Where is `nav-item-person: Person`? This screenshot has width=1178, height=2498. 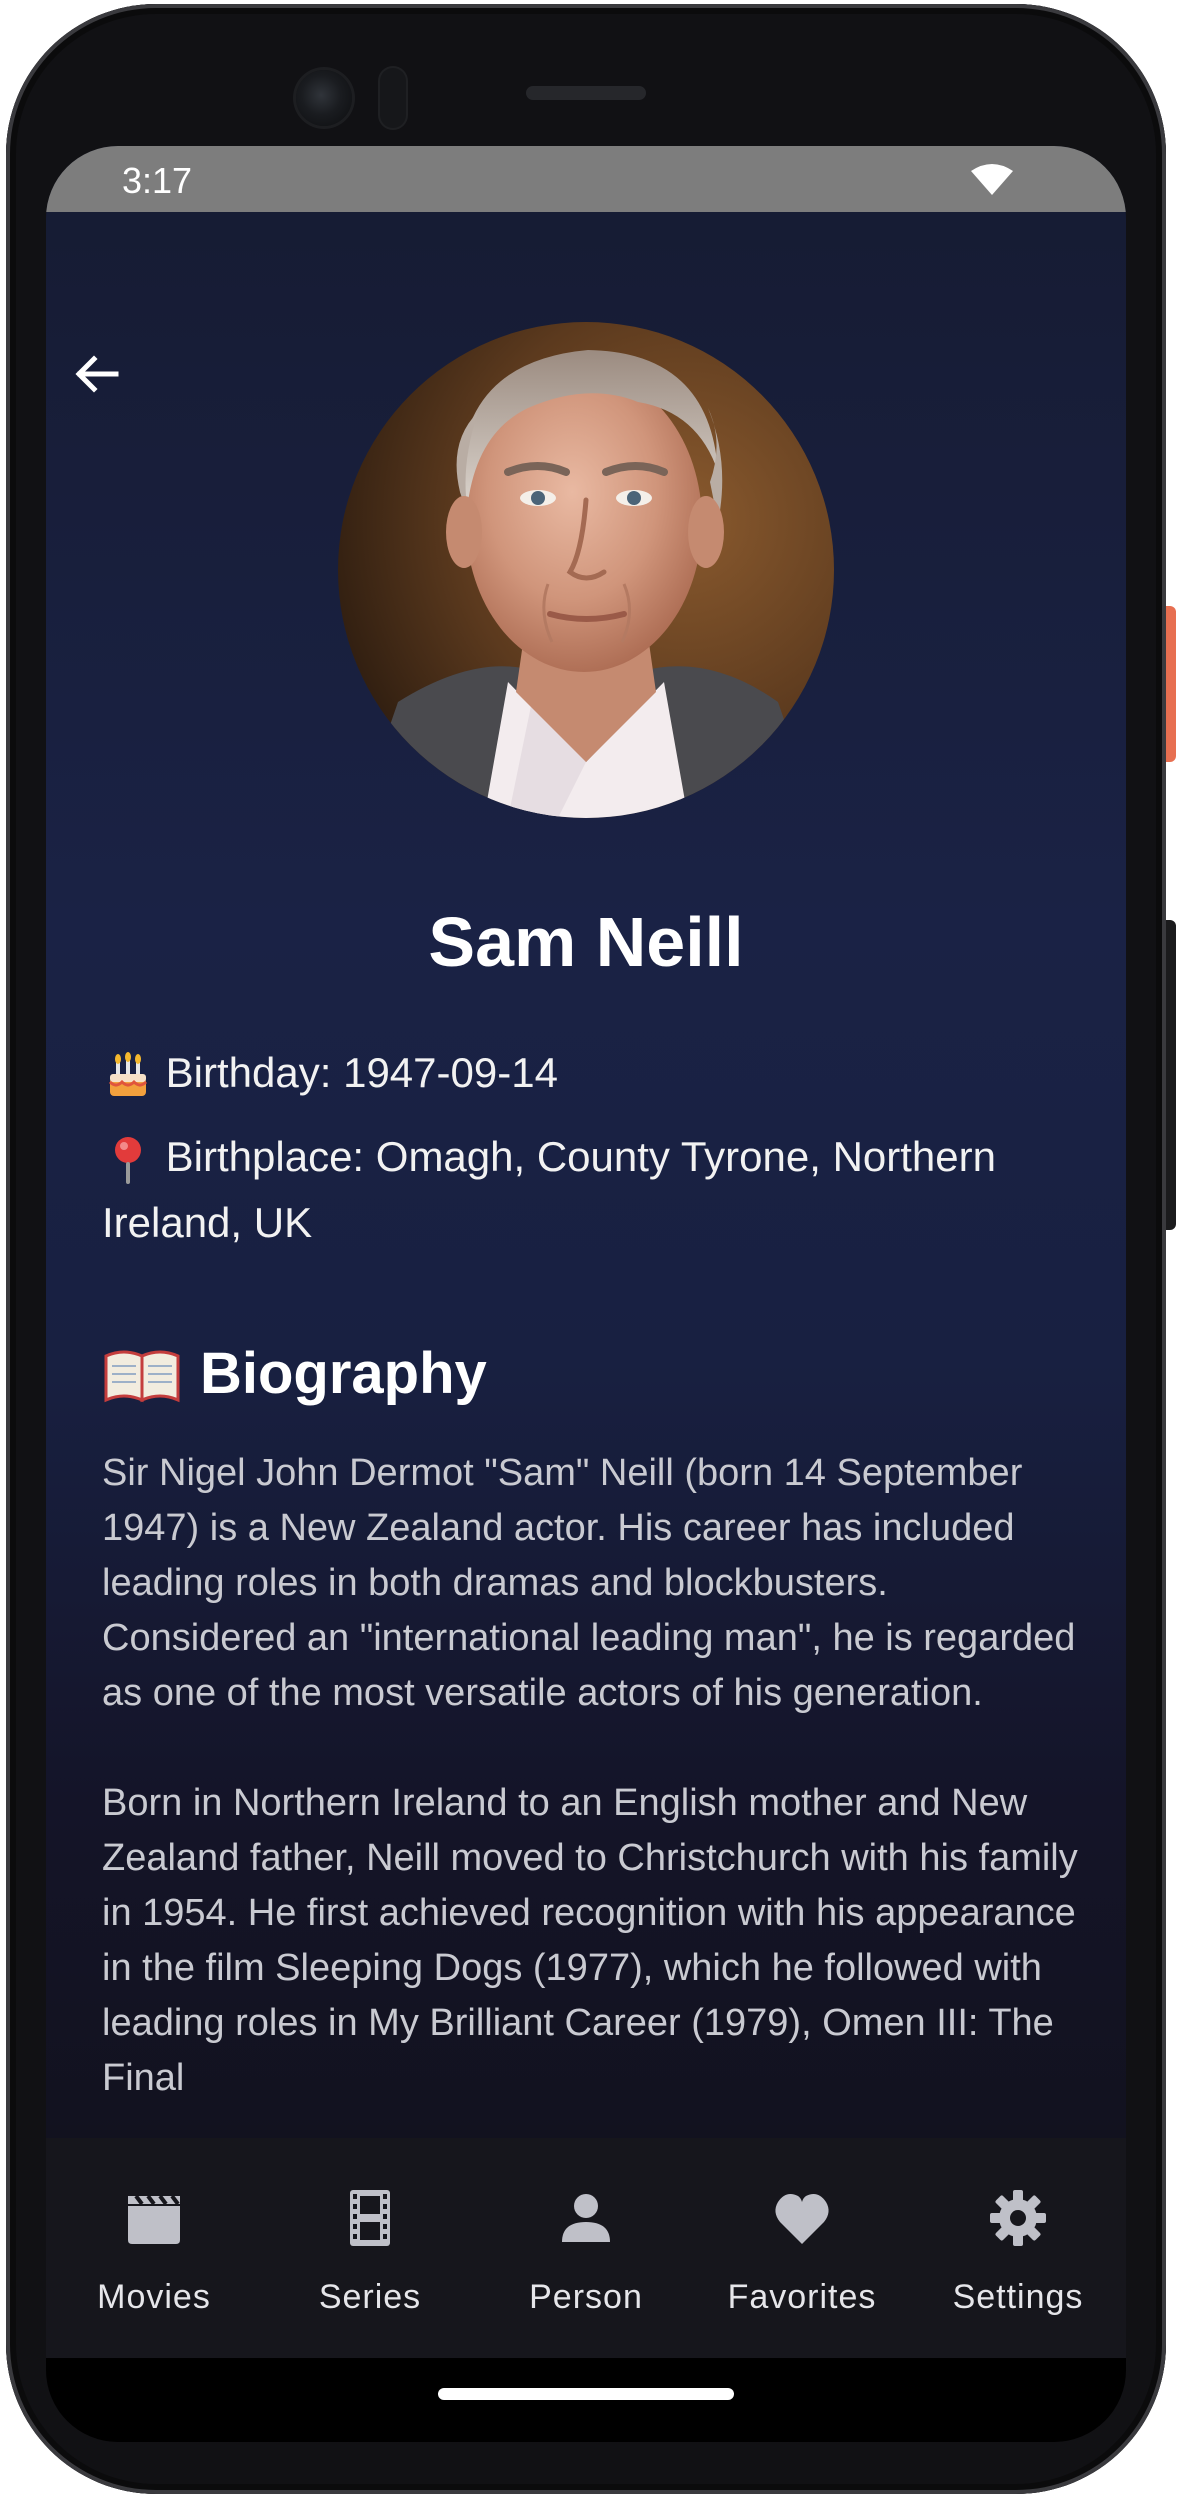 nav-item-person: Person is located at coordinates (586, 2248).